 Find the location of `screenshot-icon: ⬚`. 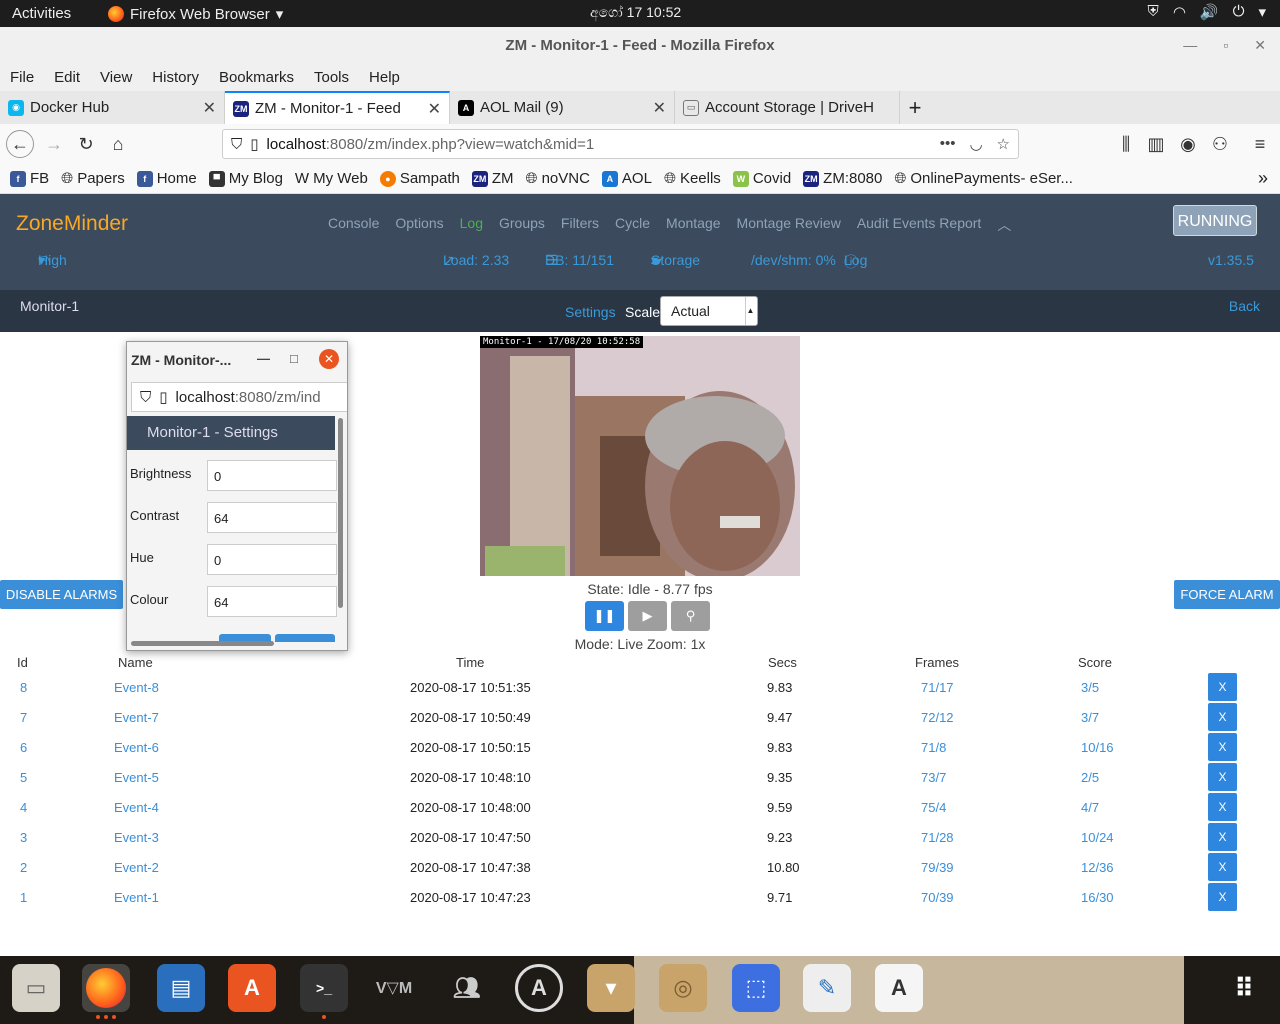

screenshot-icon: ⬚ is located at coordinates (756, 988).